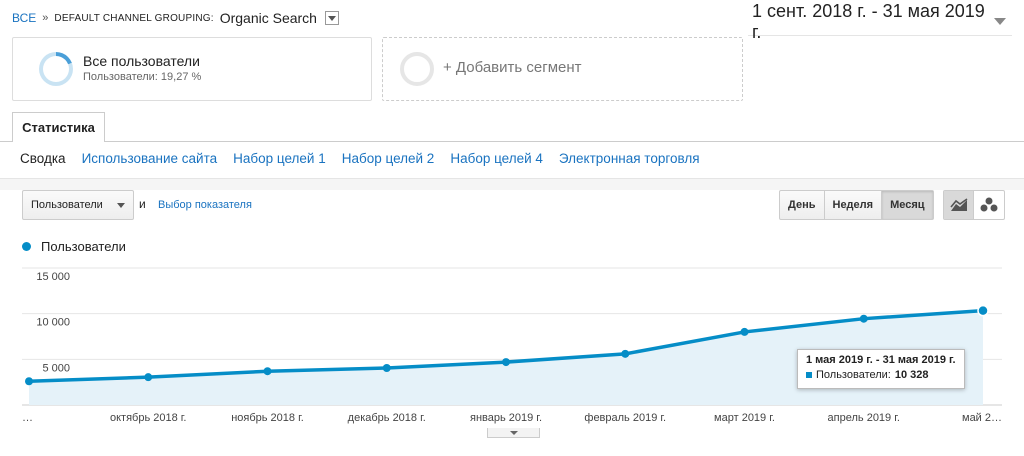 This screenshot has width=1024, height=456. I want to click on segment-subtitle: Пользователи: 19,27 %, so click(142, 77).